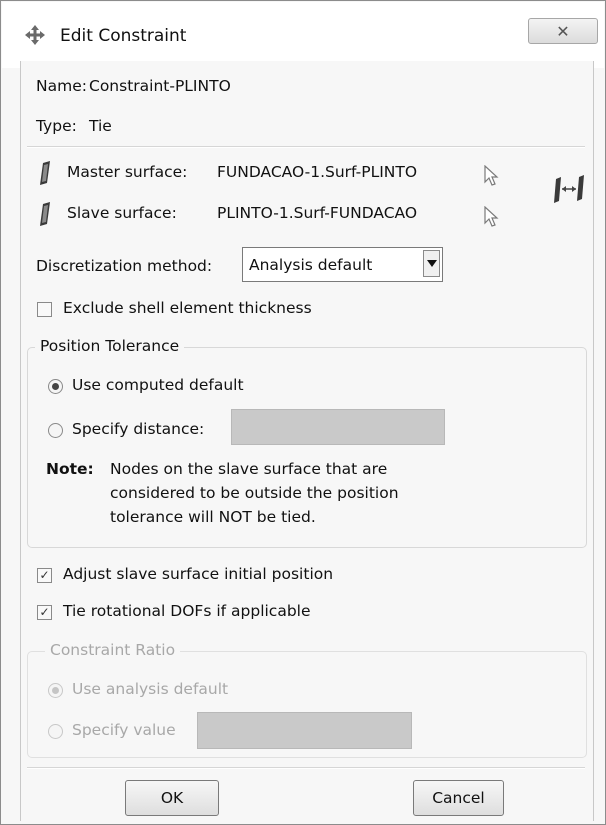  What do you see at coordinates (124, 266) in the screenshot?
I see `discretization-label: Discretization method:` at bounding box center [124, 266].